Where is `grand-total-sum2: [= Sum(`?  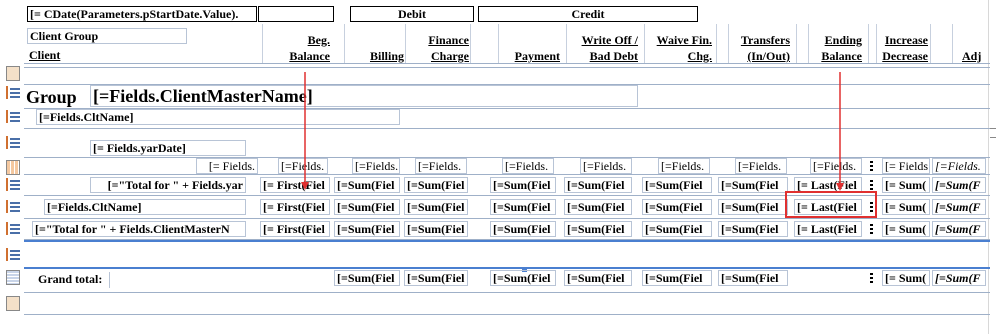
grand-total-sum2: [= Sum( is located at coordinates (906, 278).